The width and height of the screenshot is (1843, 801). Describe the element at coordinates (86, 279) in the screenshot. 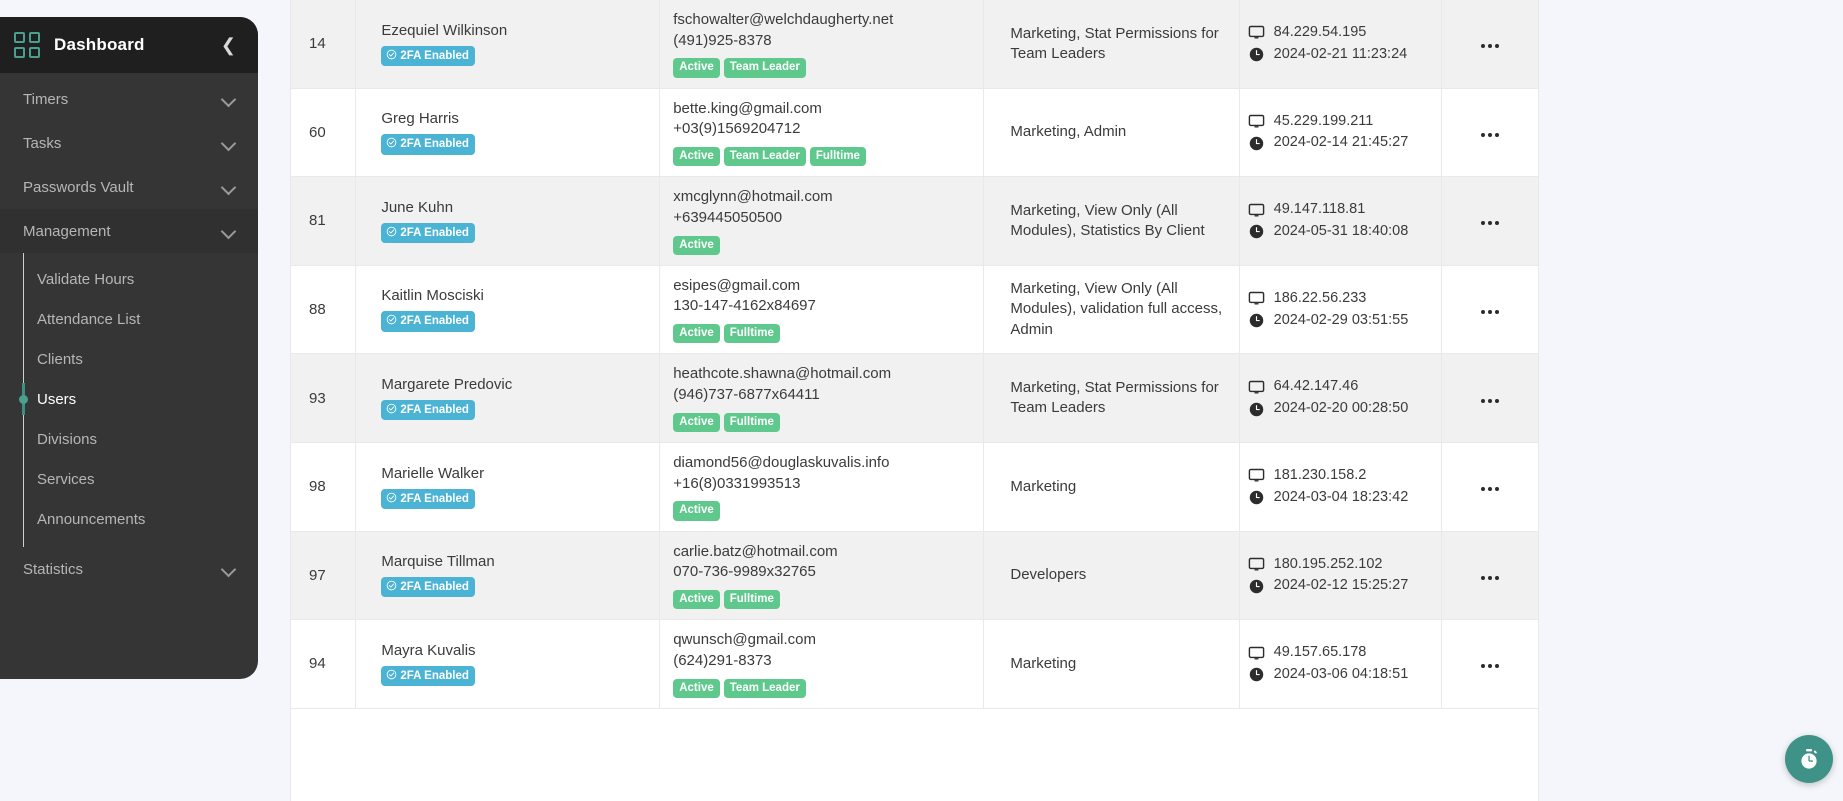

I see `sidebar-item-label: Validate Hours` at that location.